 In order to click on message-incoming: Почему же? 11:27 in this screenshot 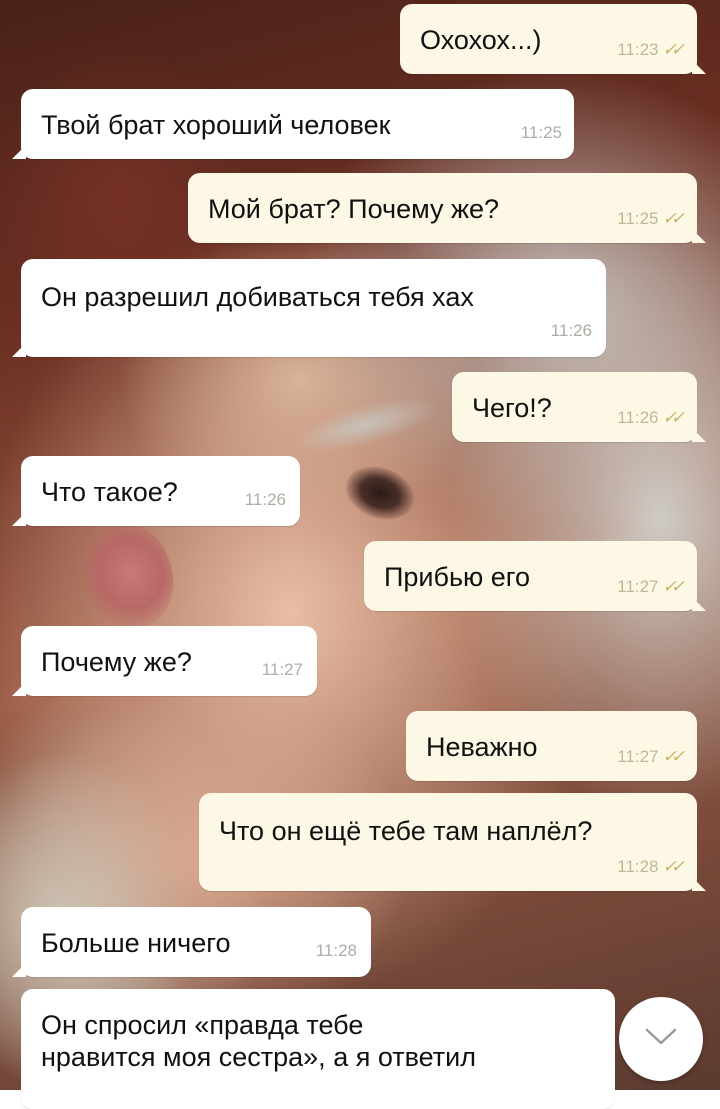, I will do `click(164, 661)`.